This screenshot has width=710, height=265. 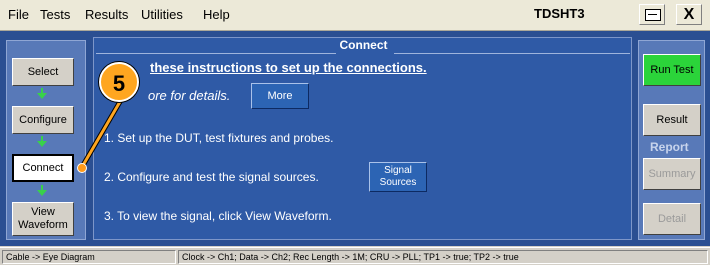 What do you see at coordinates (119, 82) in the screenshot?
I see `step-callout-badge: 5` at bounding box center [119, 82].